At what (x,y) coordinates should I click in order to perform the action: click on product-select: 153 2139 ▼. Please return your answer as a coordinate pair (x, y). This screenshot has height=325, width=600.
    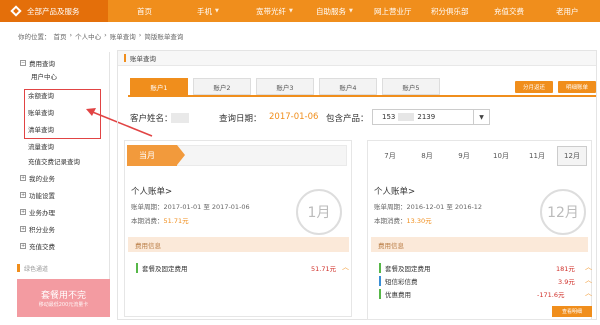
    Looking at the image, I should click on (431, 117).